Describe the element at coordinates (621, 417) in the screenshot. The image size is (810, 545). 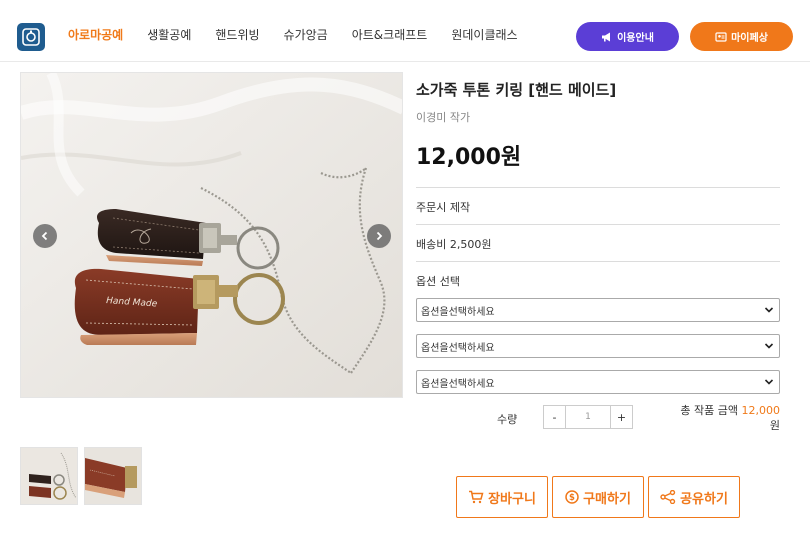
I see `quantity-plus-button: +` at that location.